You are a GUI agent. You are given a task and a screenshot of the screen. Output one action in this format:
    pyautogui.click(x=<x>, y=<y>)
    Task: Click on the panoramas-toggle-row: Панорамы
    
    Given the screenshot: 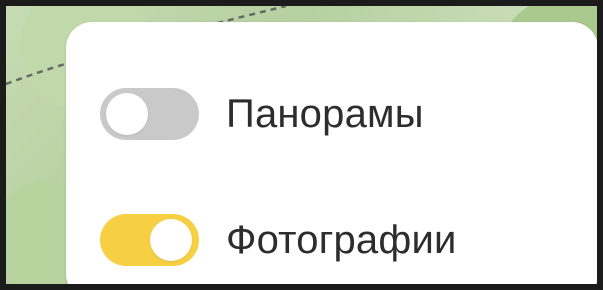 What is the action you would take?
    pyautogui.click(x=262, y=114)
    